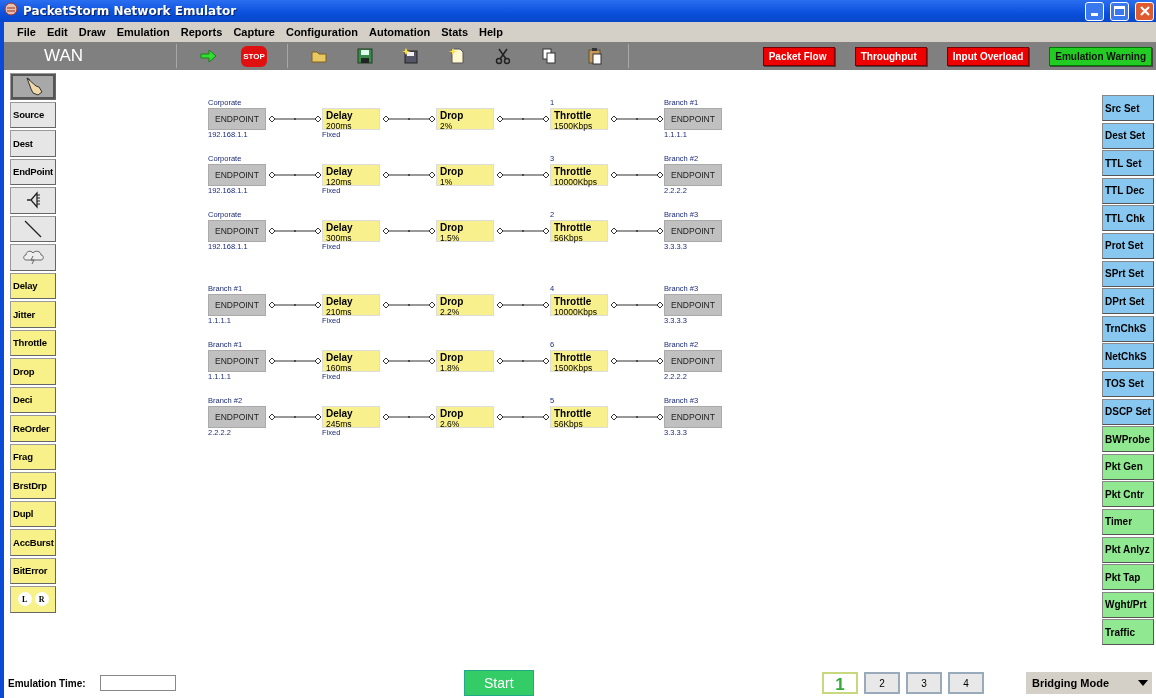 The image size is (1156, 698). I want to click on mode-label: WAN, so click(64, 56).